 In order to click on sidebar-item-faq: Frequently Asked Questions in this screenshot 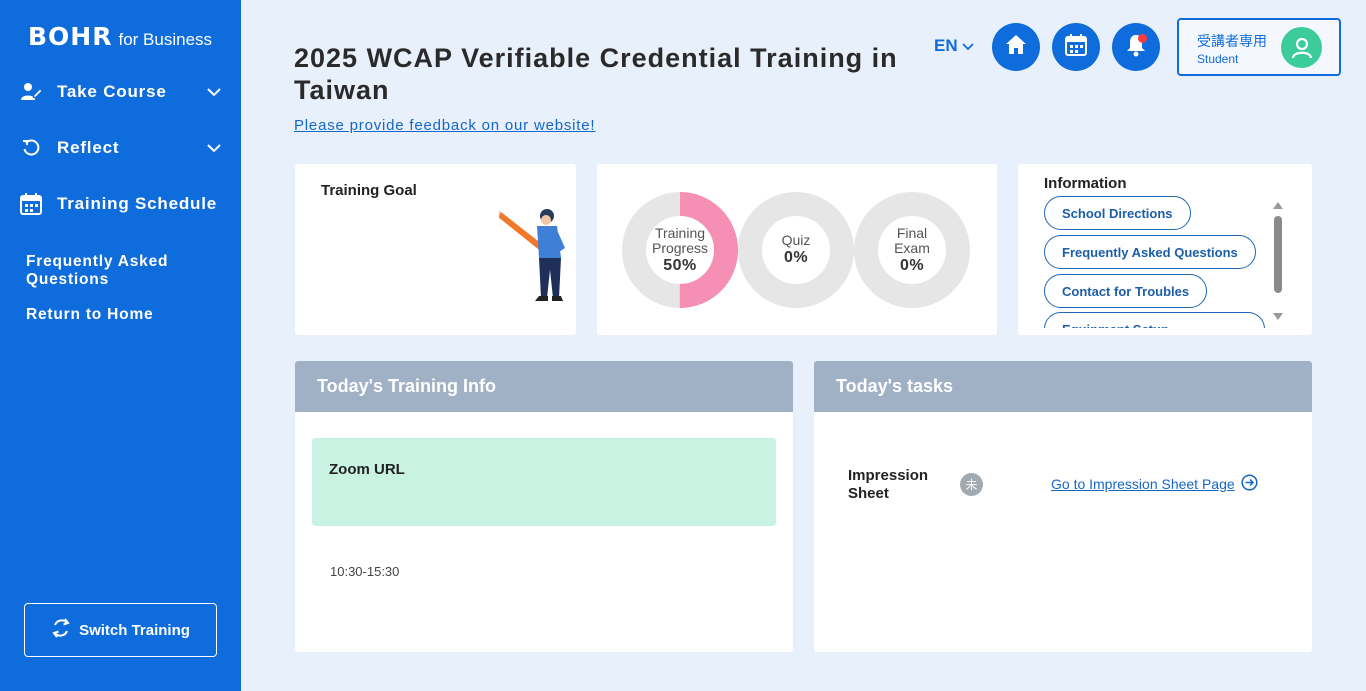, I will do `click(116, 271)`.